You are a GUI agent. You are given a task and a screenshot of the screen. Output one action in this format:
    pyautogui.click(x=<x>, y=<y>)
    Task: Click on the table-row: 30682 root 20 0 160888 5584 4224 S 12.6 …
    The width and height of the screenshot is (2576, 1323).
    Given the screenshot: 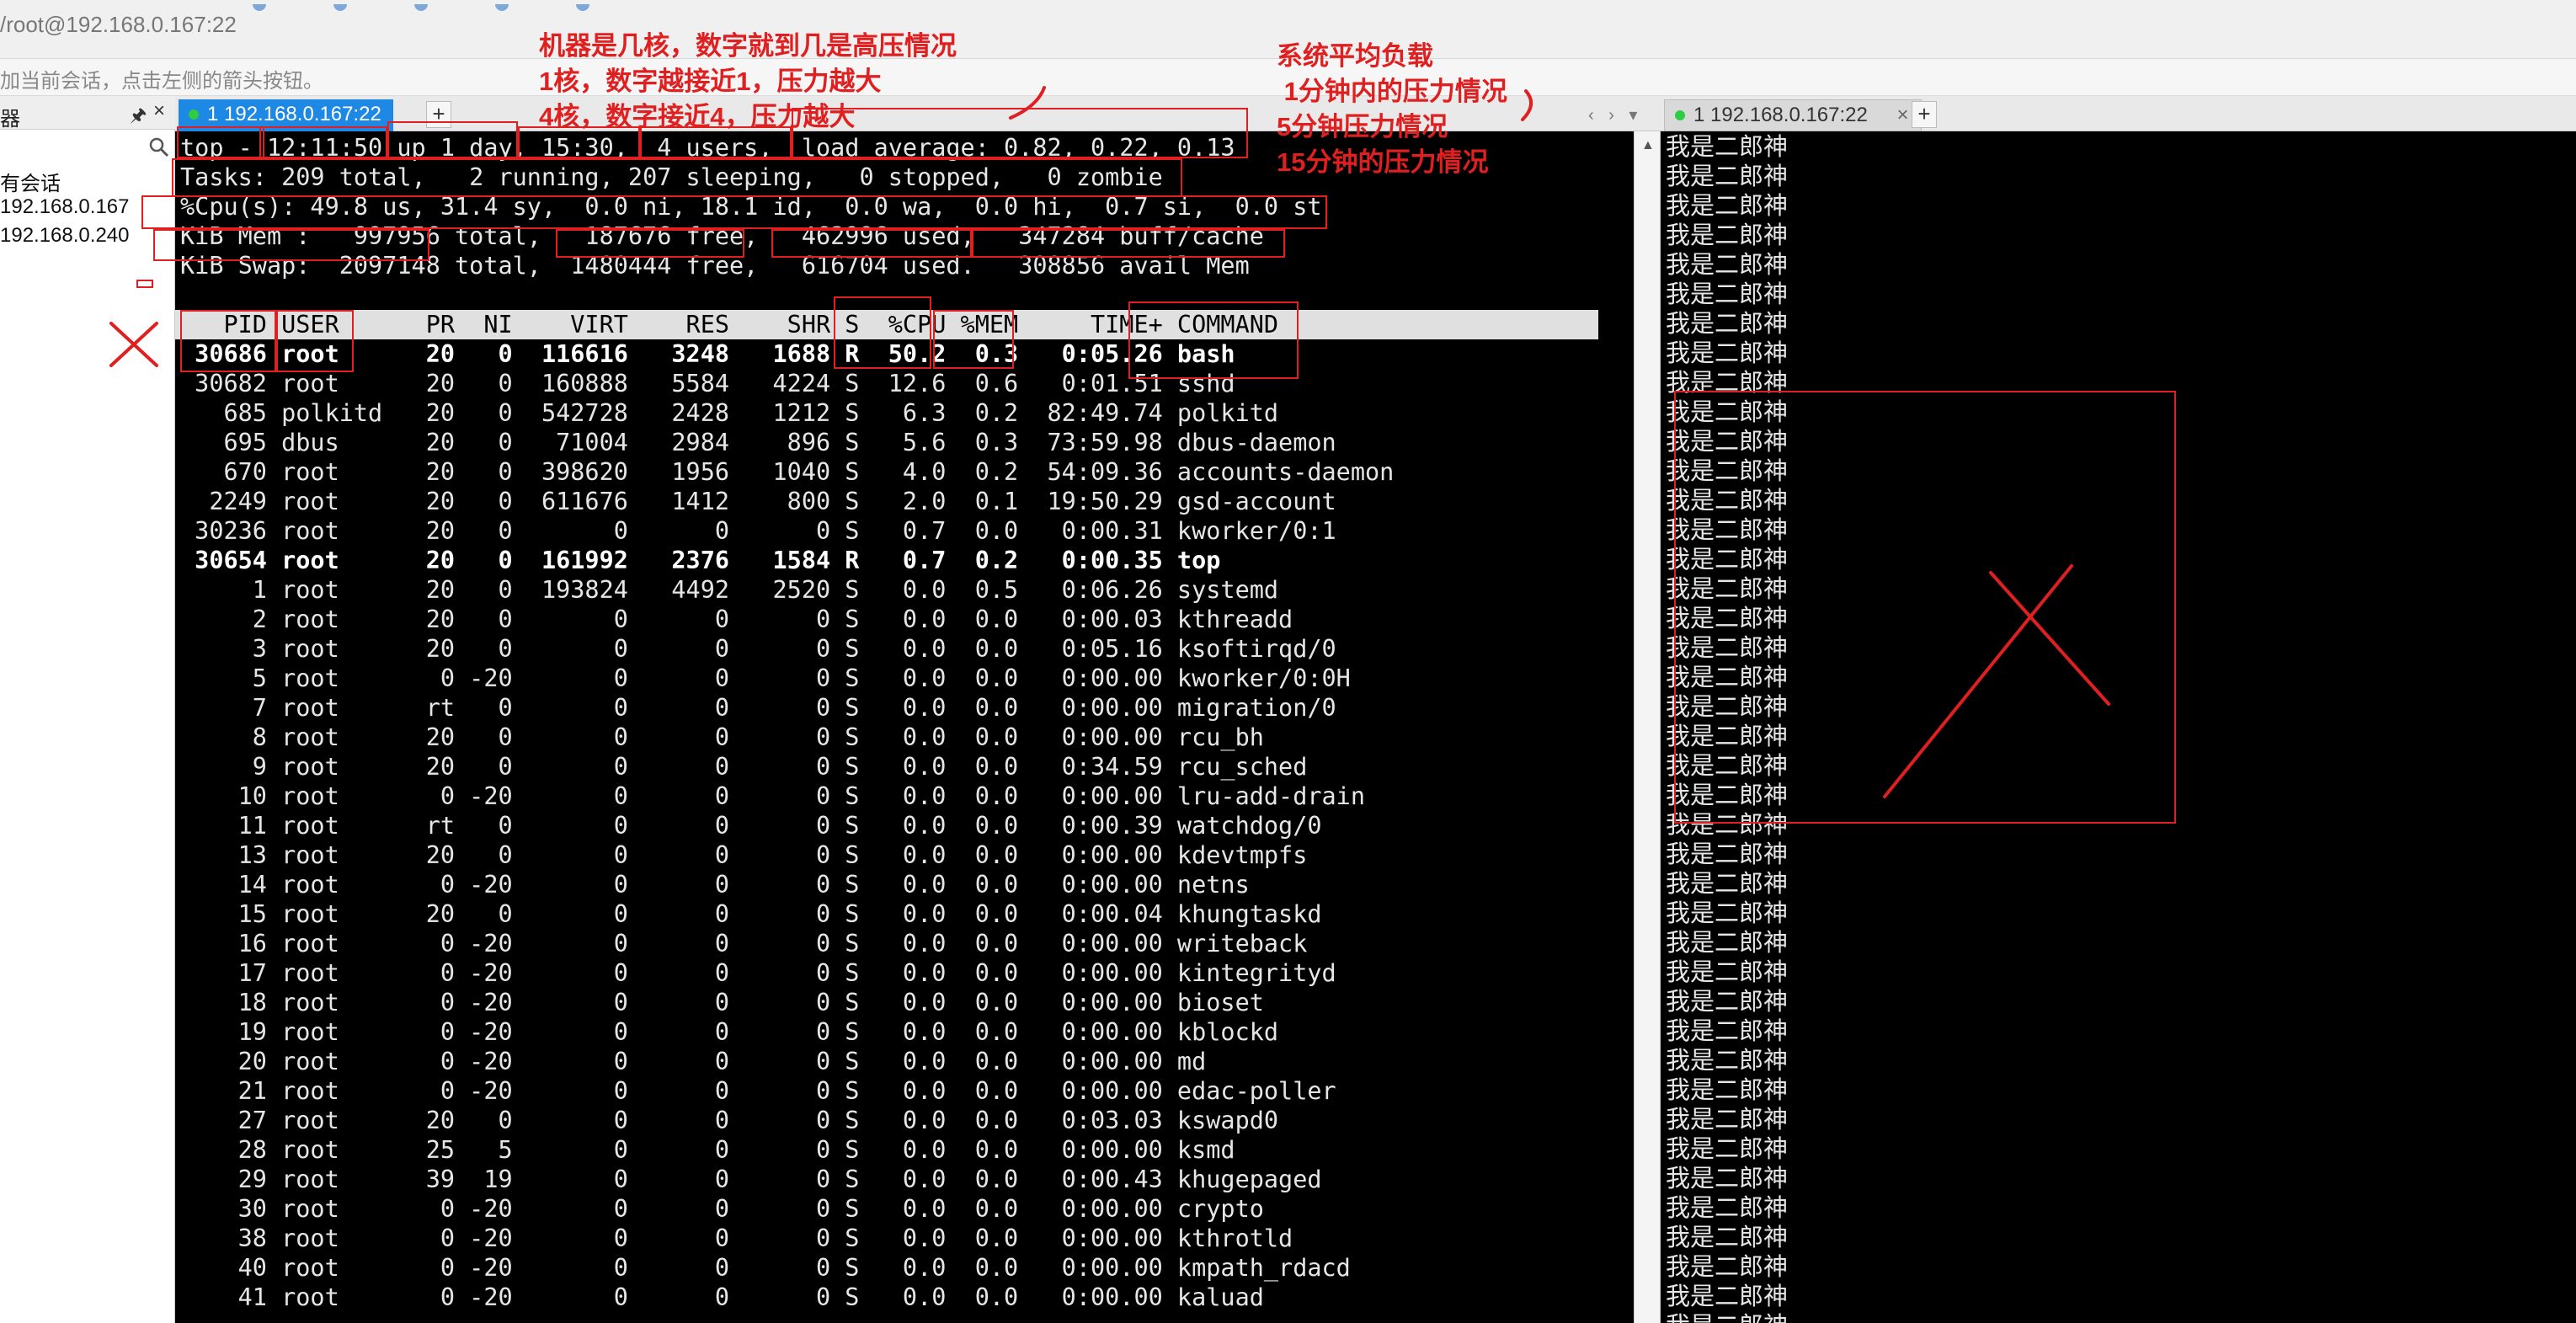 What is the action you would take?
    pyautogui.click(x=707, y=384)
    